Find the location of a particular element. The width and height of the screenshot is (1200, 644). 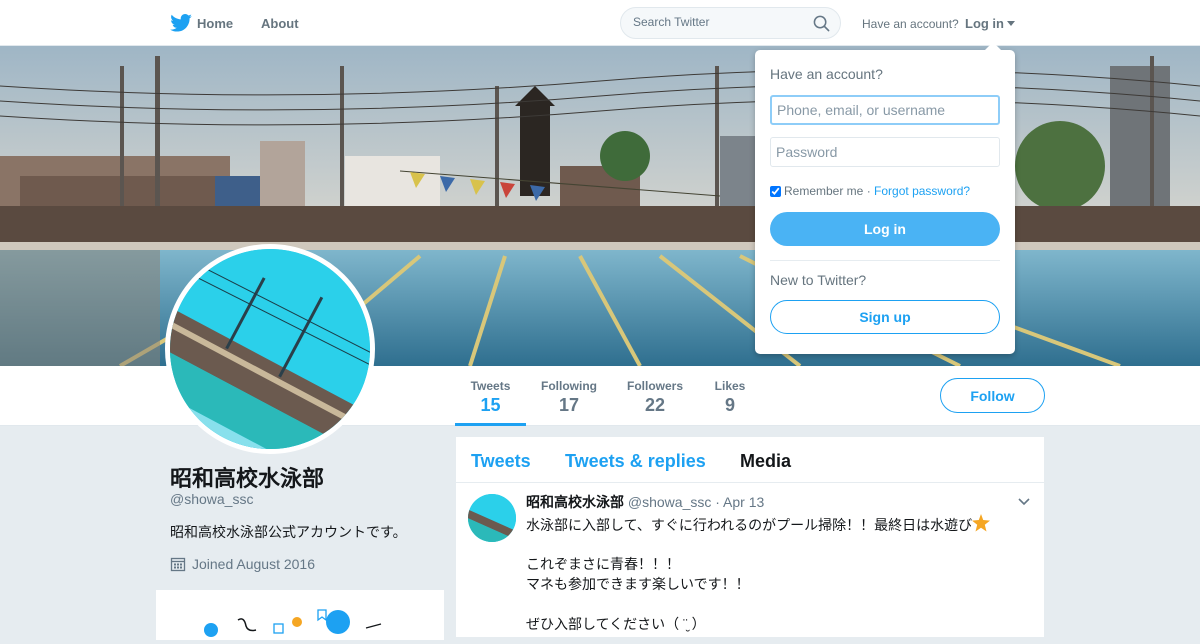

stat-label: Followers is located at coordinates (654, 386).